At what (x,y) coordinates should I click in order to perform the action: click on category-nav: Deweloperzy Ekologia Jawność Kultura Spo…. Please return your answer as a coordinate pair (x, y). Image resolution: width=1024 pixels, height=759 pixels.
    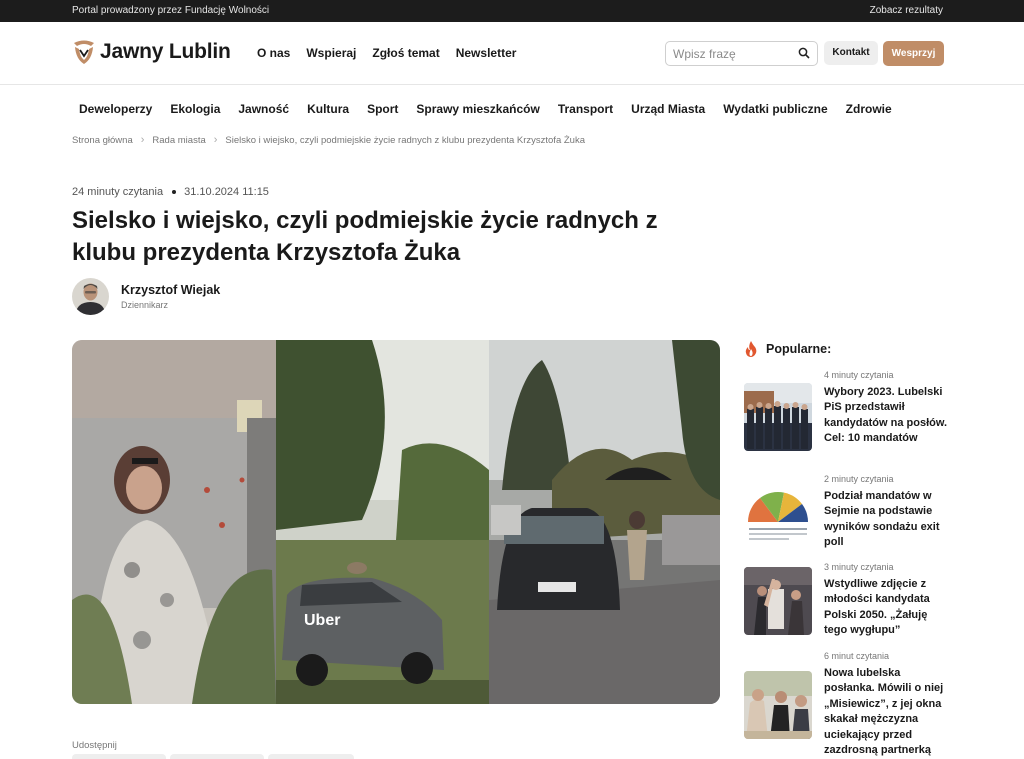
    Looking at the image, I should click on (494, 109).